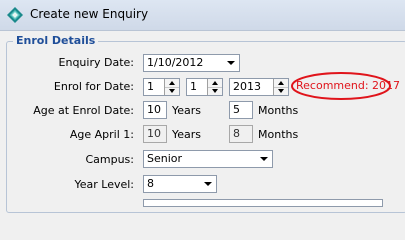 This screenshot has width=405, height=240. Describe the element at coordinates (161, 87) in the screenshot. I see `enrol-day-spinner: 1` at that location.